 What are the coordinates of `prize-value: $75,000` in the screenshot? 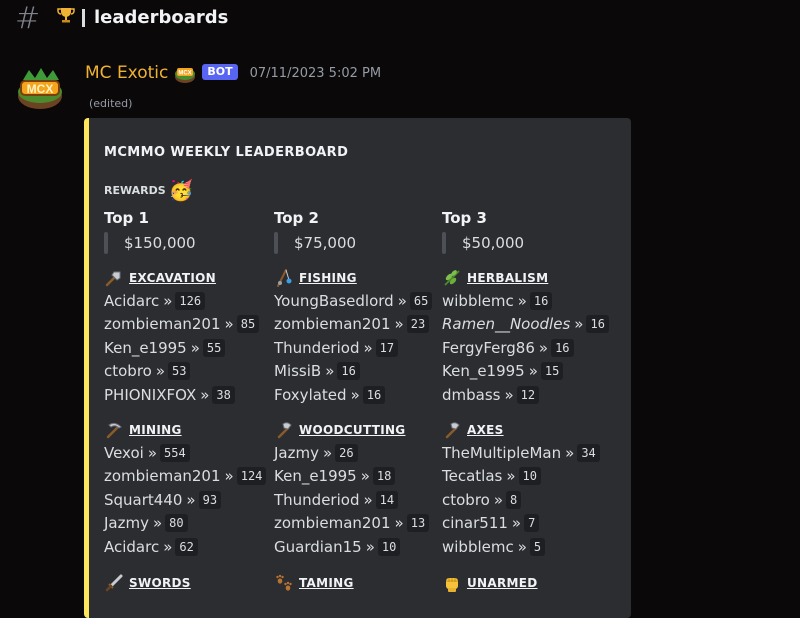 It's located at (325, 243).